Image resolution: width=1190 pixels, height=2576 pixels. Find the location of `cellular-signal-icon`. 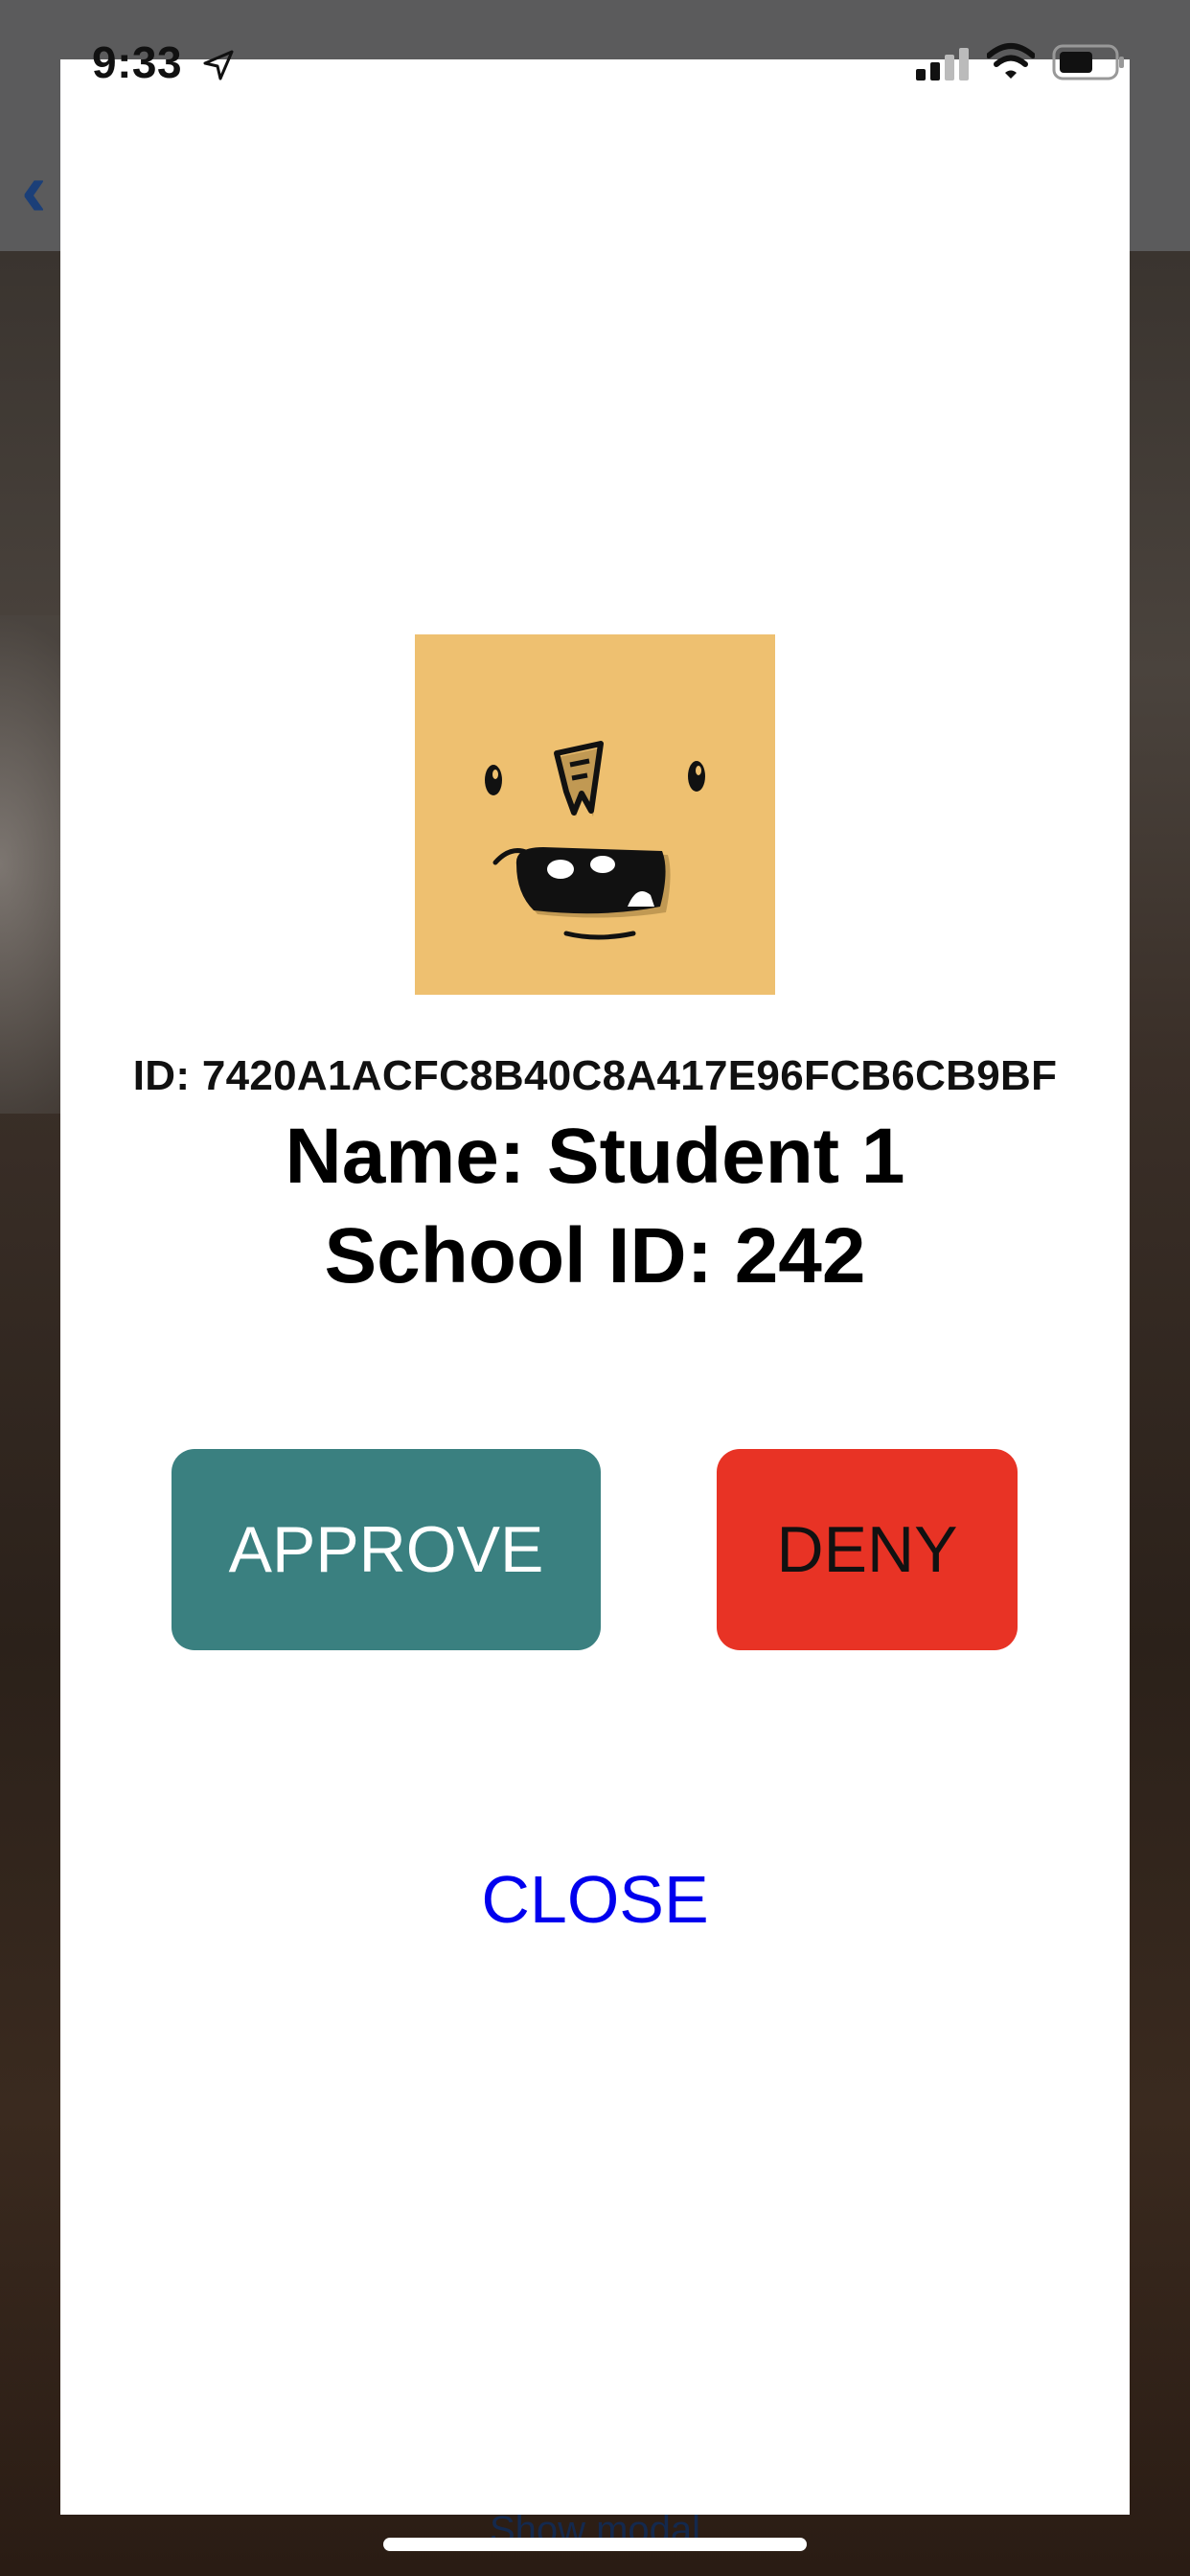

cellular-signal-icon is located at coordinates (943, 64).